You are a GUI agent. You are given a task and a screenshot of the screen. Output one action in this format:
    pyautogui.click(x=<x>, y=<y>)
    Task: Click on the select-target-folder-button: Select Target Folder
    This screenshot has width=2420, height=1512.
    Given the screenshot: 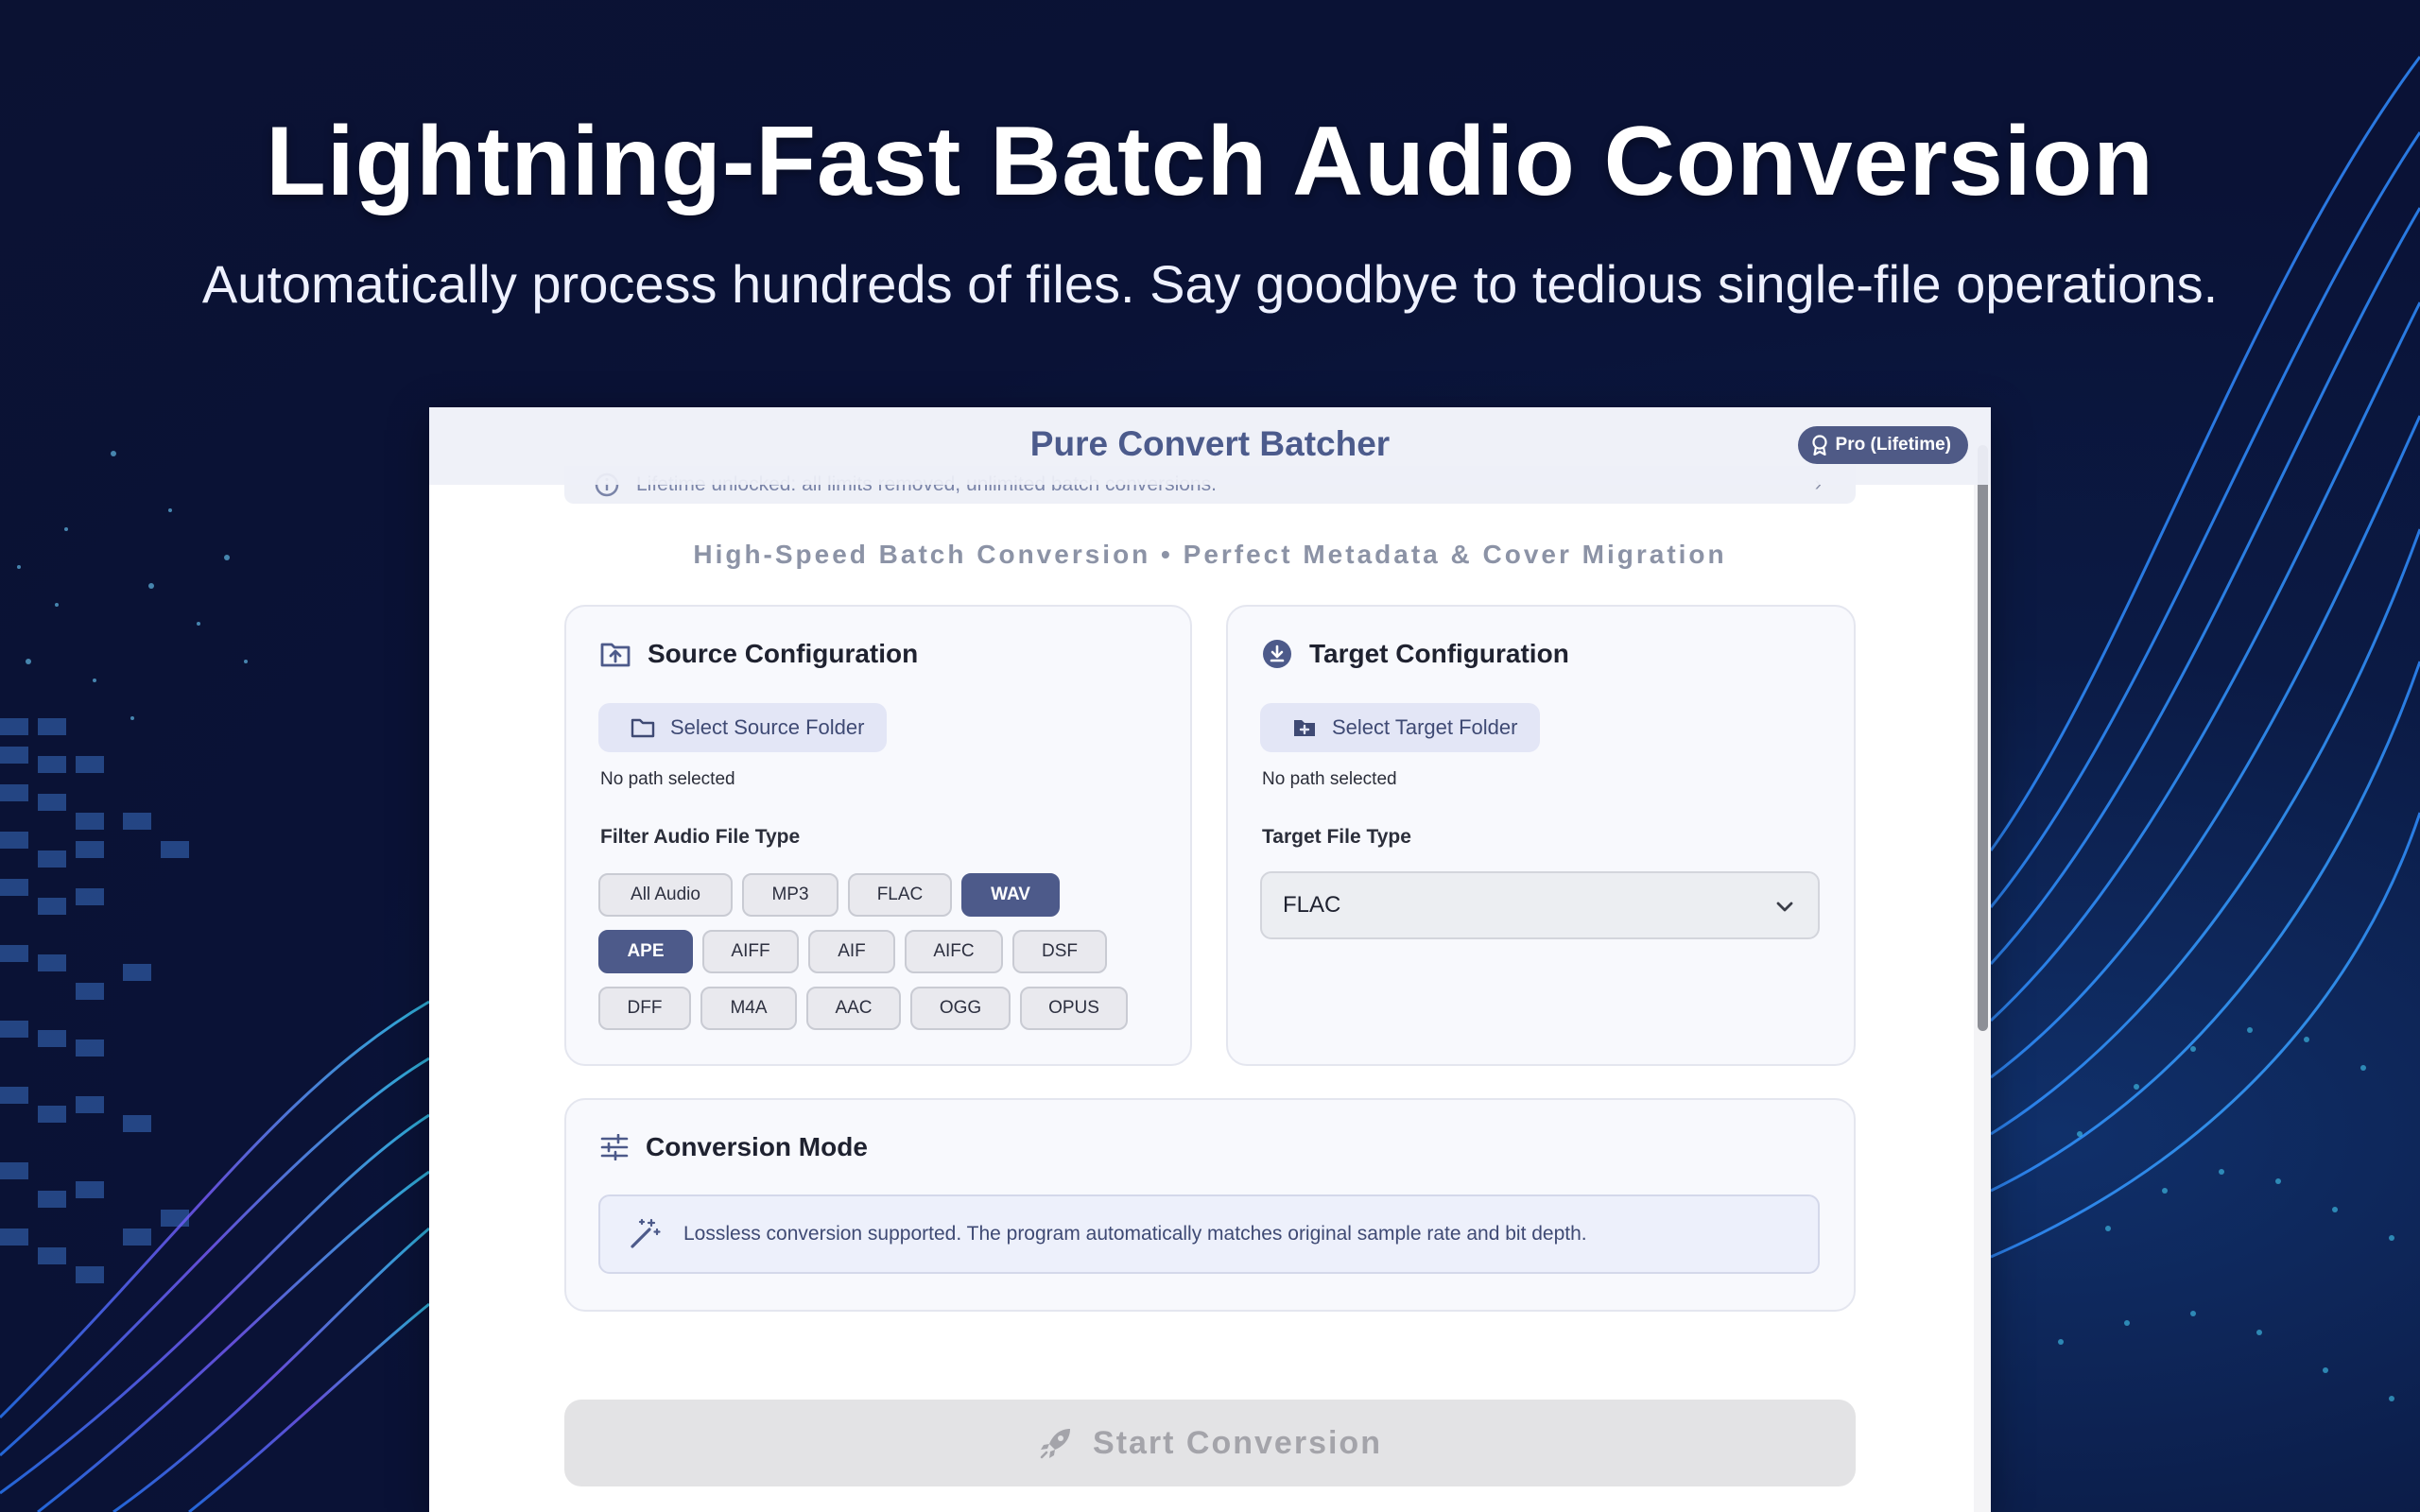 What is the action you would take?
    pyautogui.click(x=1400, y=727)
    